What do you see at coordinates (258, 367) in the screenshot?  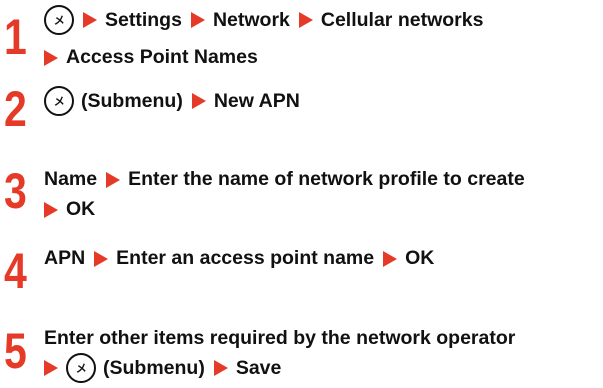 I see `step-text: Save` at bounding box center [258, 367].